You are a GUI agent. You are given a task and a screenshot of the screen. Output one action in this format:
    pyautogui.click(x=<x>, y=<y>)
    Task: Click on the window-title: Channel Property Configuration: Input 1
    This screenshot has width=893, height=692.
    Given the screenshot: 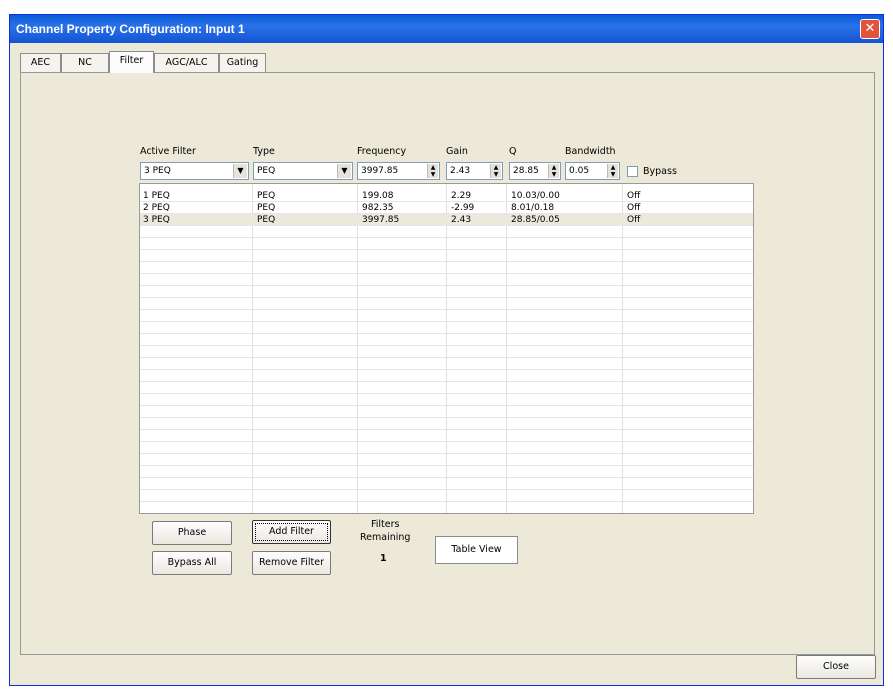 What is the action you would take?
    pyautogui.click(x=130, y=29)
    